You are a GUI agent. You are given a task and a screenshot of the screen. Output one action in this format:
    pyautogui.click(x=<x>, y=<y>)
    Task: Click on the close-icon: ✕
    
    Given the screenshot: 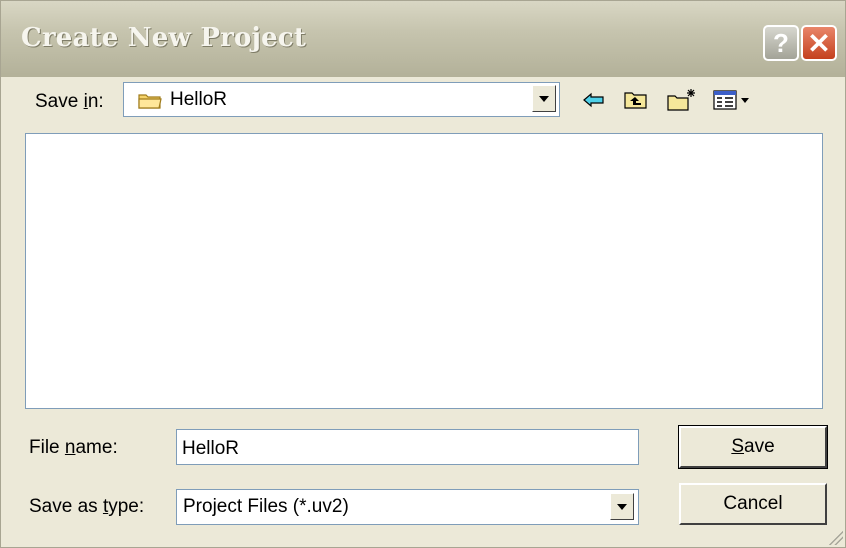 What is the action you would take?
    pyautogui.click(x=819, y=43)
    